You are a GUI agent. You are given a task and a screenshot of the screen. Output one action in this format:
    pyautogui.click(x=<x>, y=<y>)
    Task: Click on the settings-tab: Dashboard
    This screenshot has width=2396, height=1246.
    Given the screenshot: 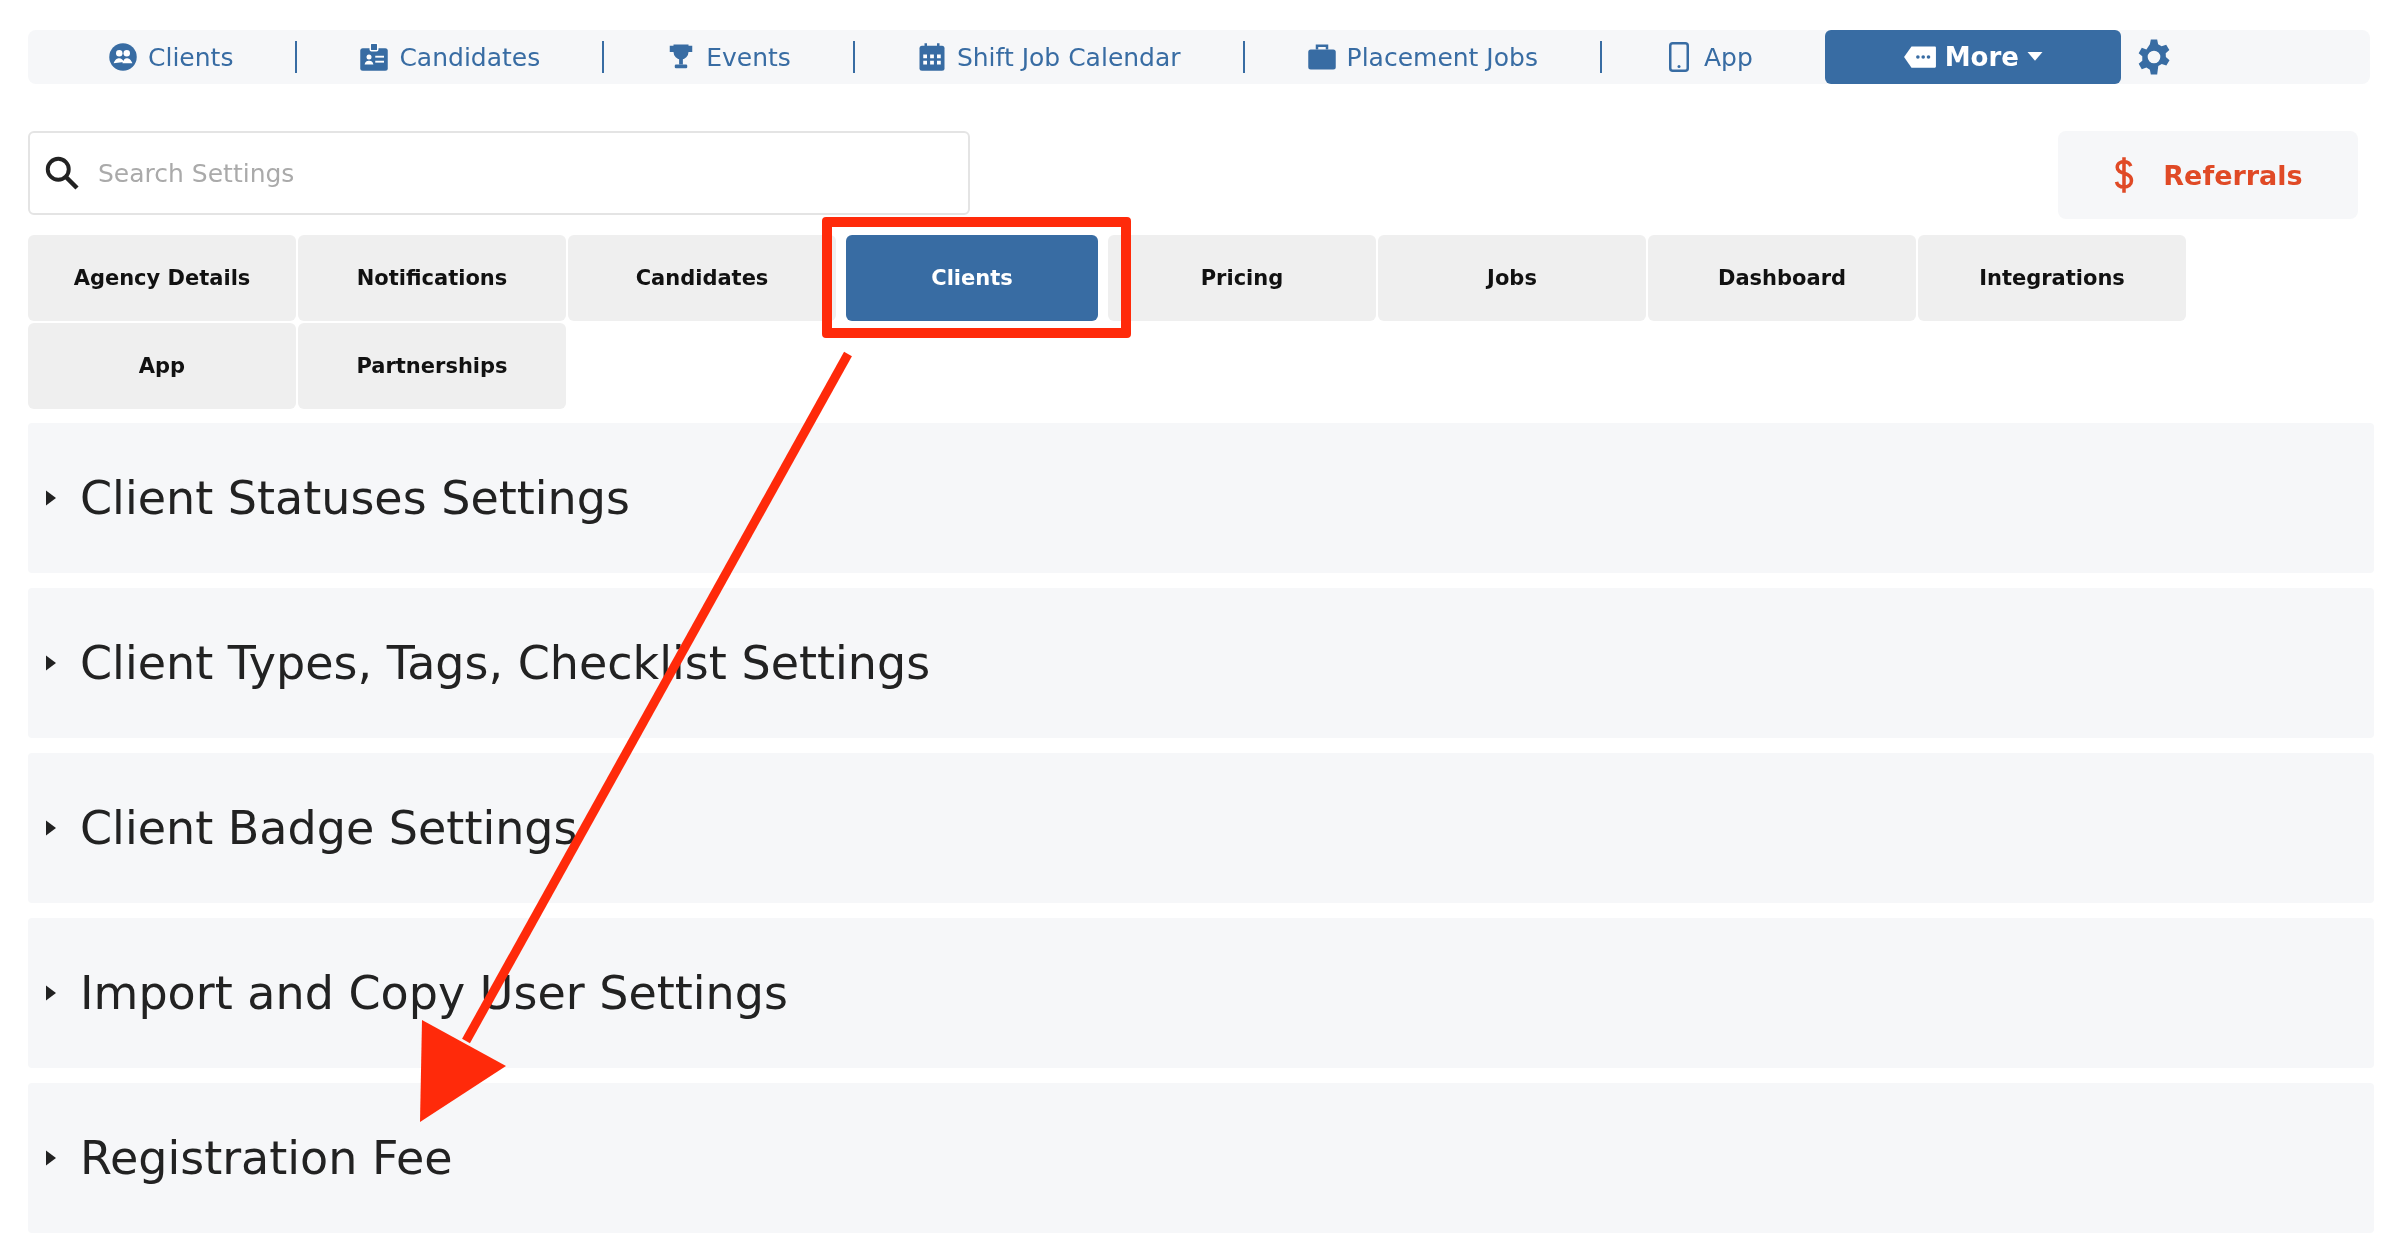 What is the action you would take?
    pyautogui.click(x=1782, y=278)
    